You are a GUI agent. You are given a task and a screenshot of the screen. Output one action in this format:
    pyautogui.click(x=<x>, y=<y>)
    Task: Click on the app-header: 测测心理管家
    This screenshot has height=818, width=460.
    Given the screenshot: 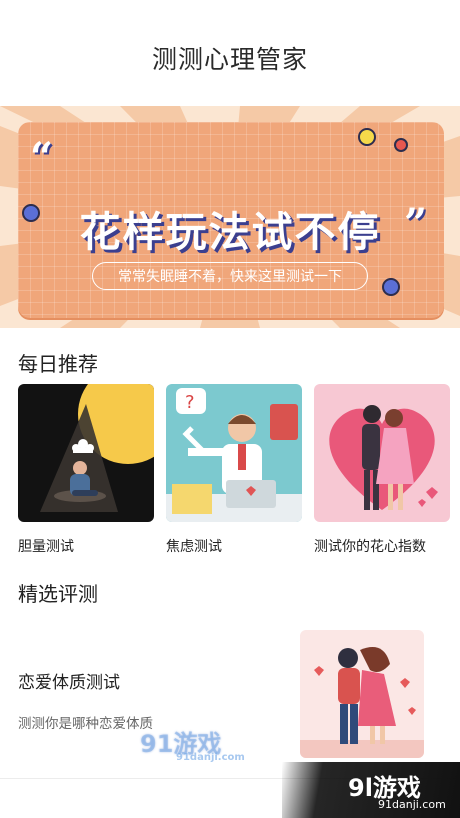 What is the action you would take?
    pyautogui.click(x=230, y=50)
    